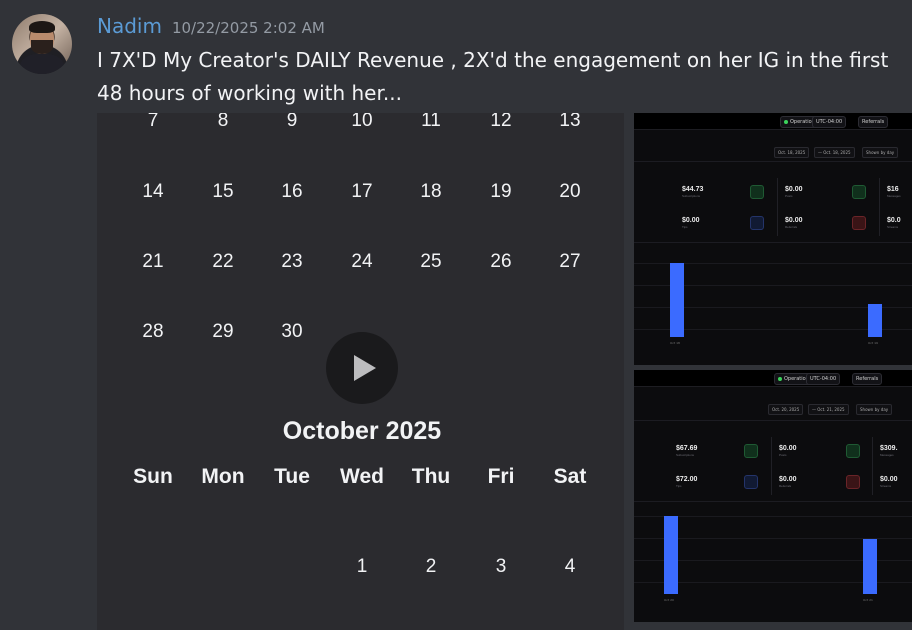  What do you see at coordinates (570, 122) in the screenshot?
I see `calendar-day: 13` at bounding box center [570, 122].